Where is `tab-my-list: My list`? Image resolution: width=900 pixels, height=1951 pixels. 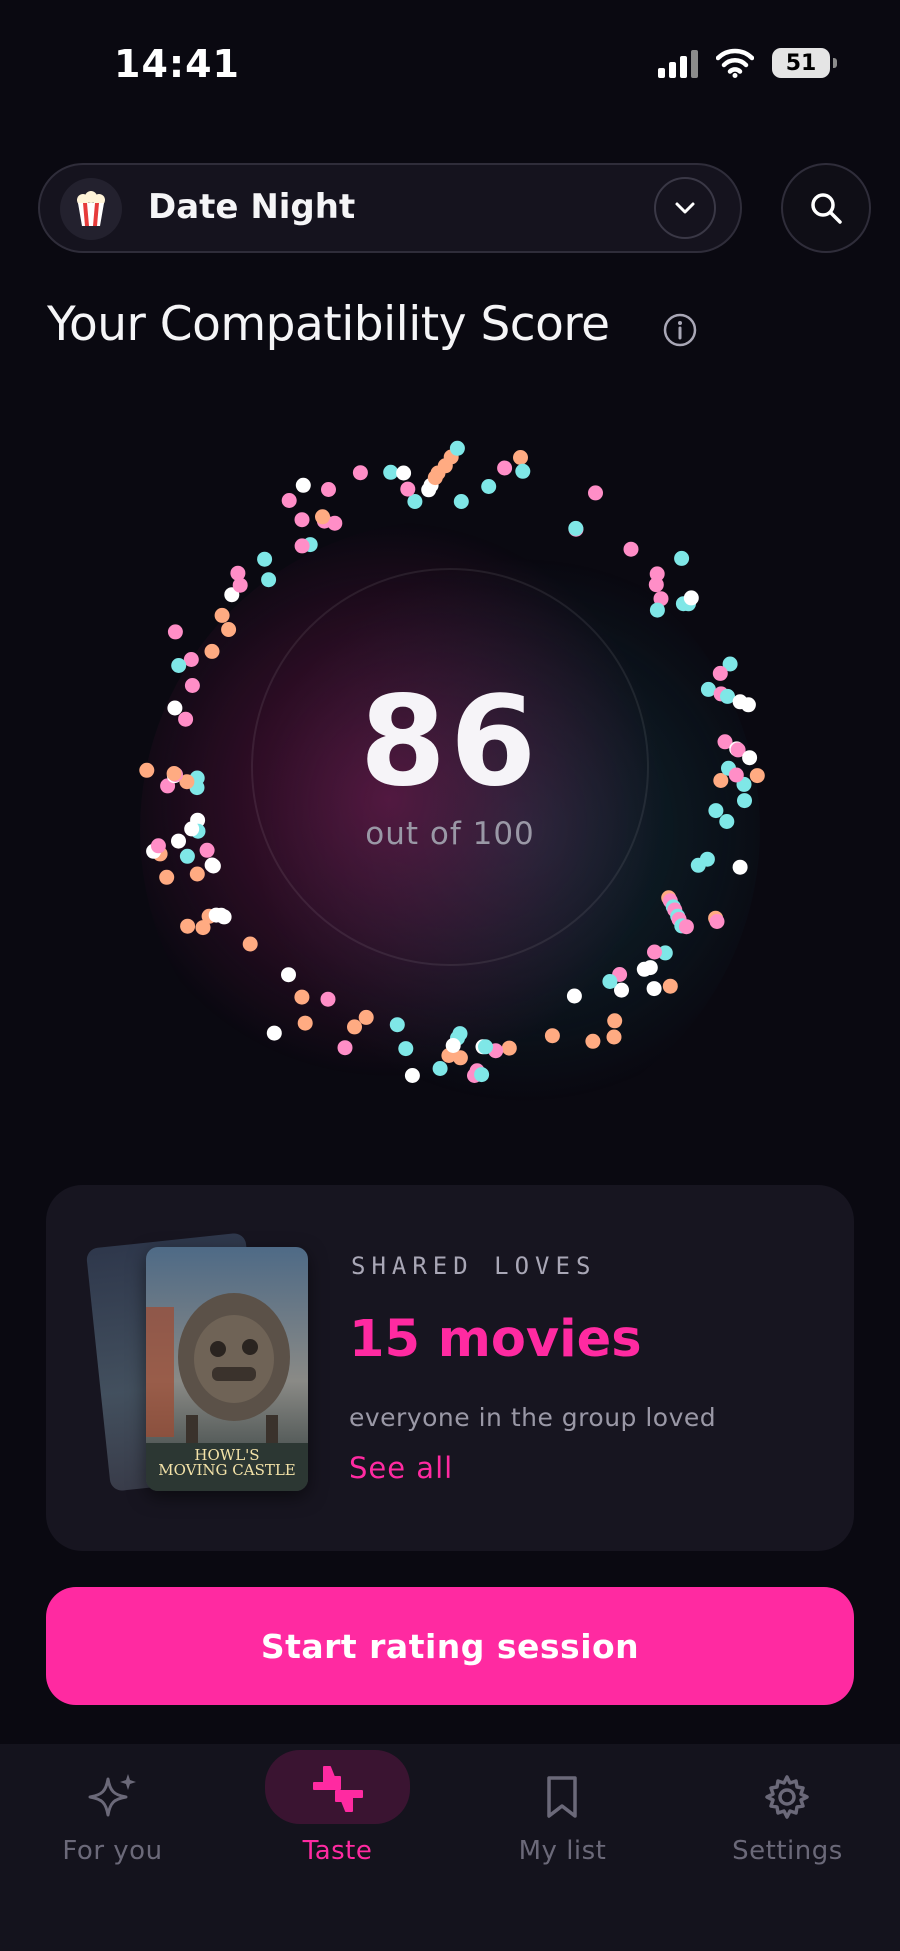 tab-my-list: My list is located at coordinates (562, 1819).